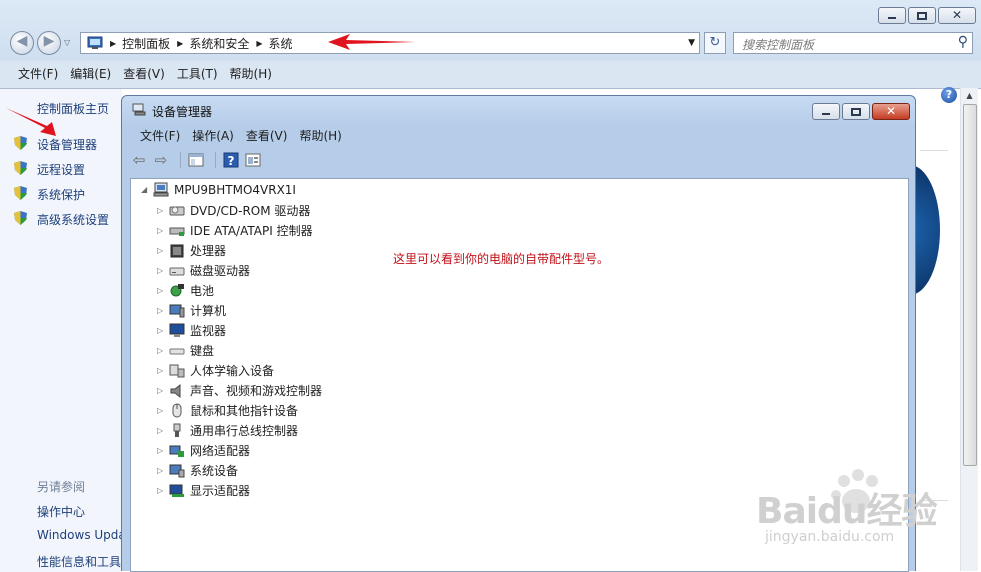  Describe the element at coordinates (49, 43) in the screenshot. I see `forward-button: ▶` at that location.